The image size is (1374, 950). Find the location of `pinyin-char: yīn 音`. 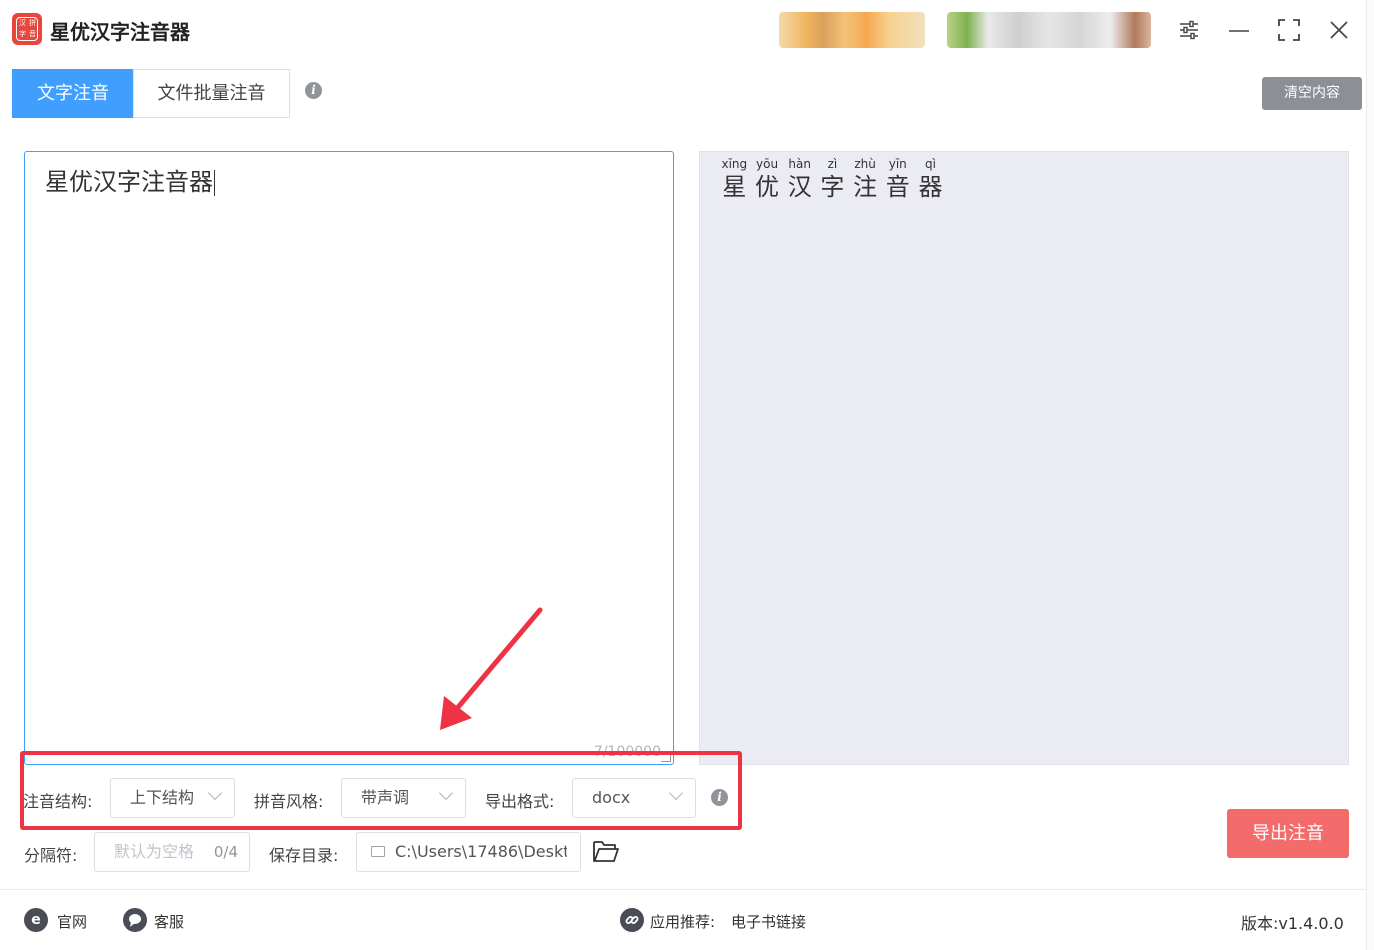

pinyin-char: yīn 音 is located at coordinates (897, 179).